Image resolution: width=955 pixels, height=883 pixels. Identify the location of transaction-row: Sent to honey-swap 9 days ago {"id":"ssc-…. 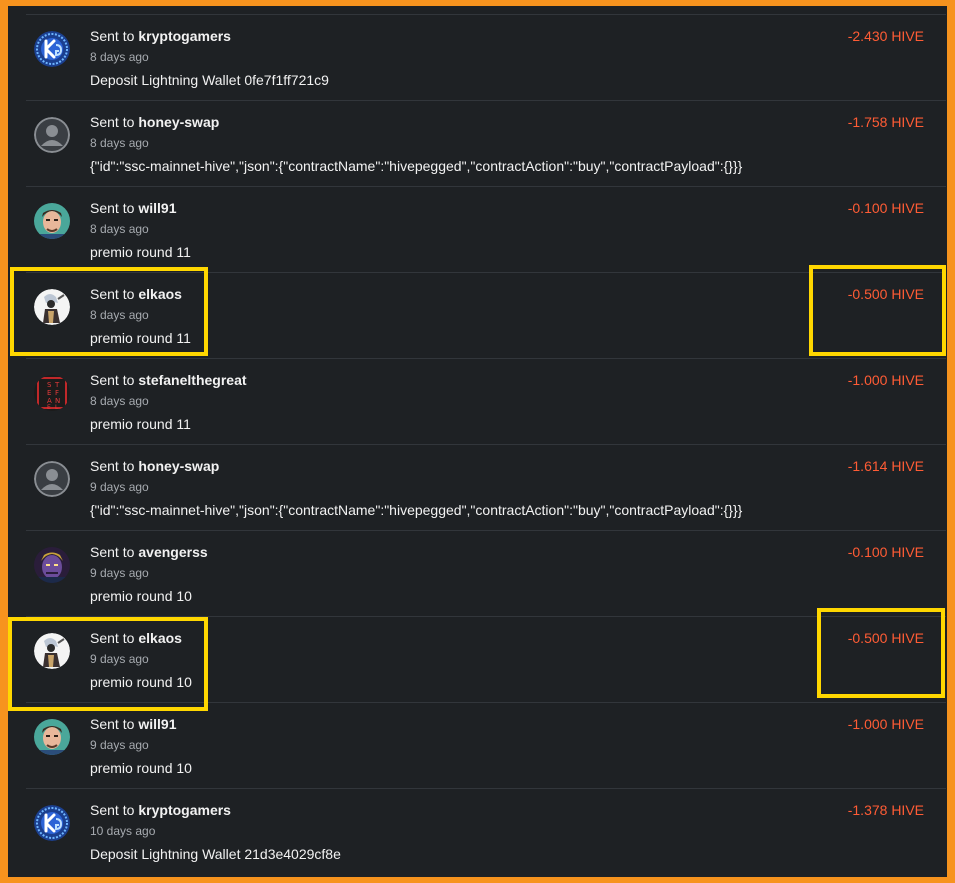
(486, 487).